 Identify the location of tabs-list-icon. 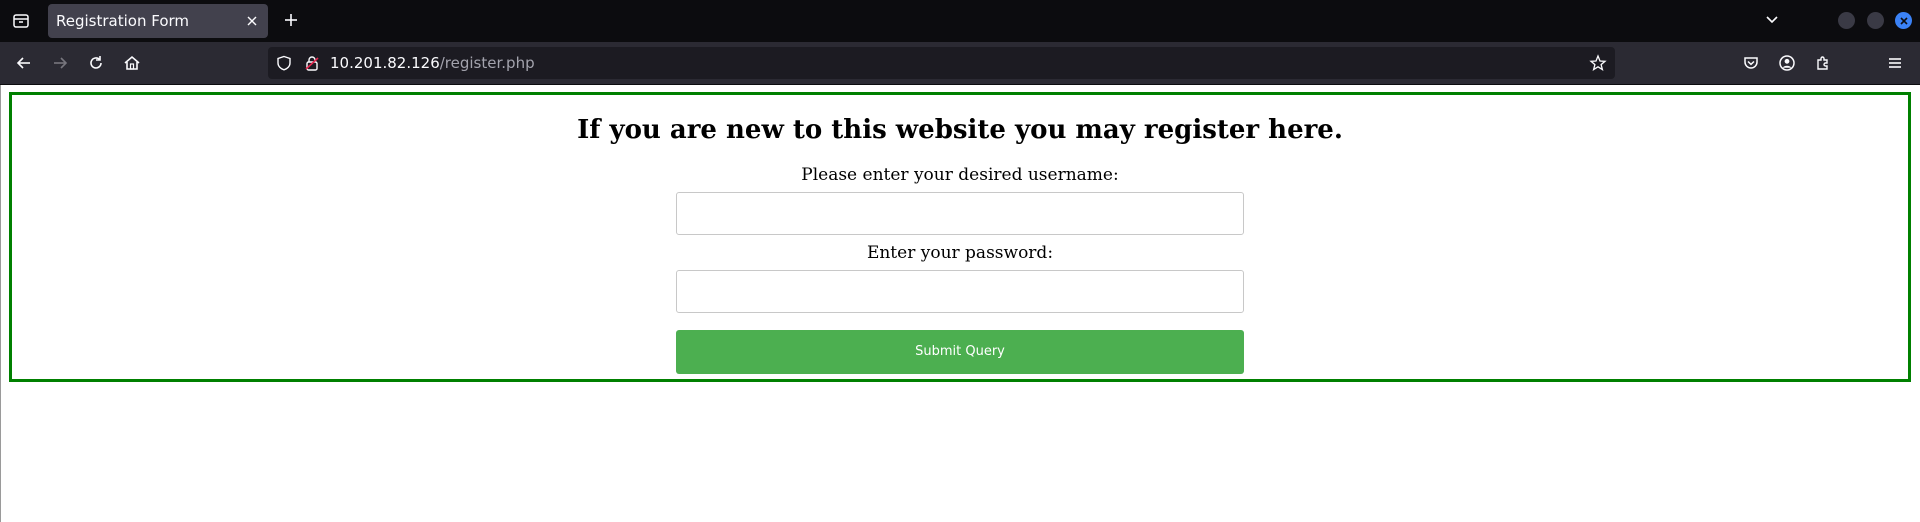
(21, 21).